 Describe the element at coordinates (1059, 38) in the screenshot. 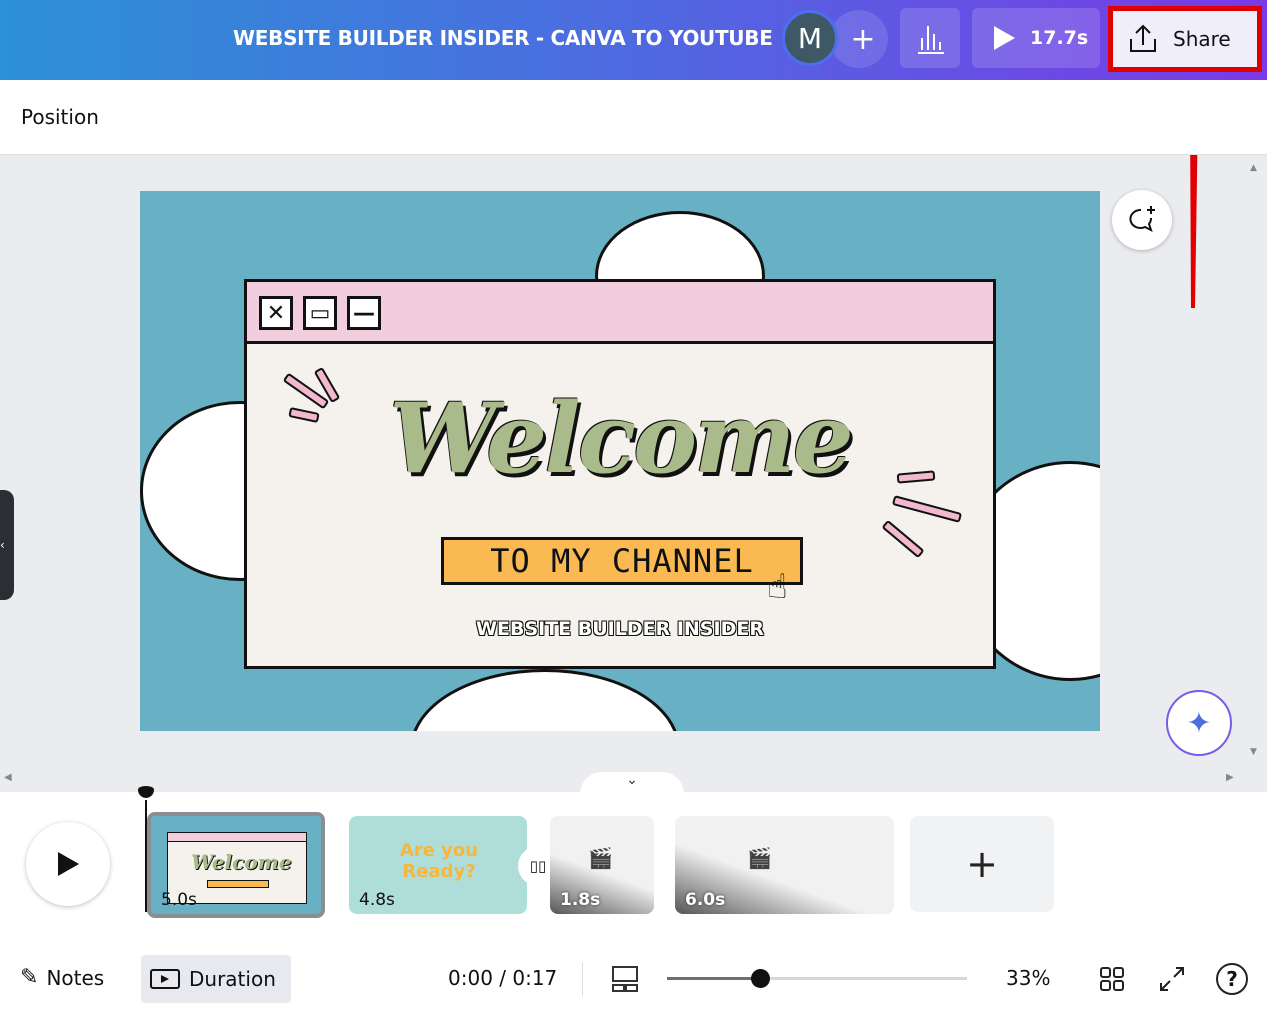

I see `total-duration: 17.7s` at that location.